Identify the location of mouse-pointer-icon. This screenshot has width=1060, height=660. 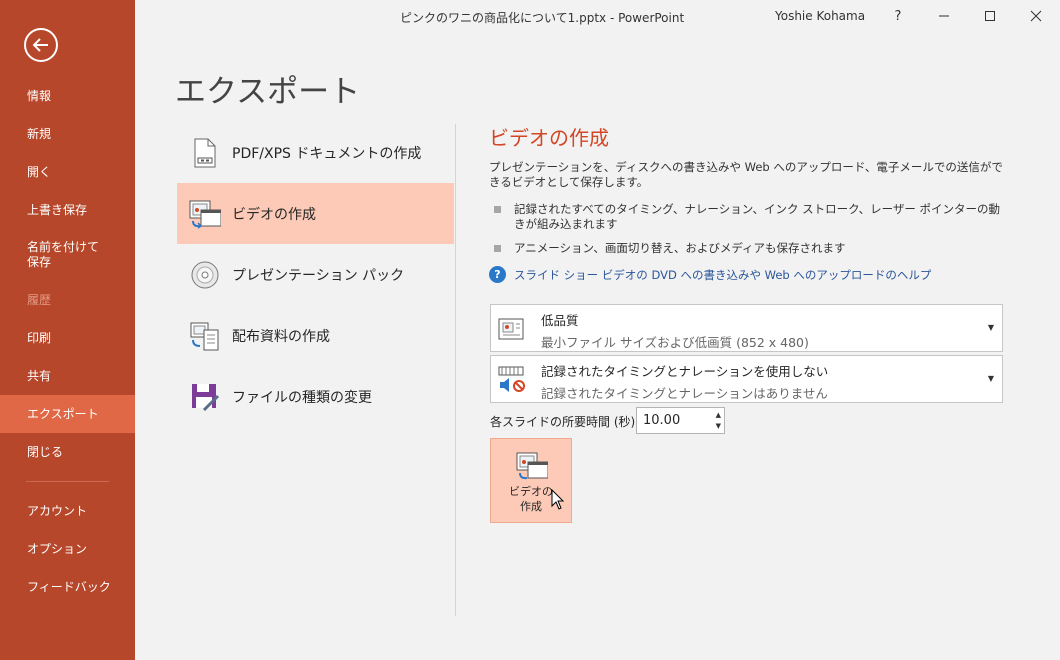
(558, 499).